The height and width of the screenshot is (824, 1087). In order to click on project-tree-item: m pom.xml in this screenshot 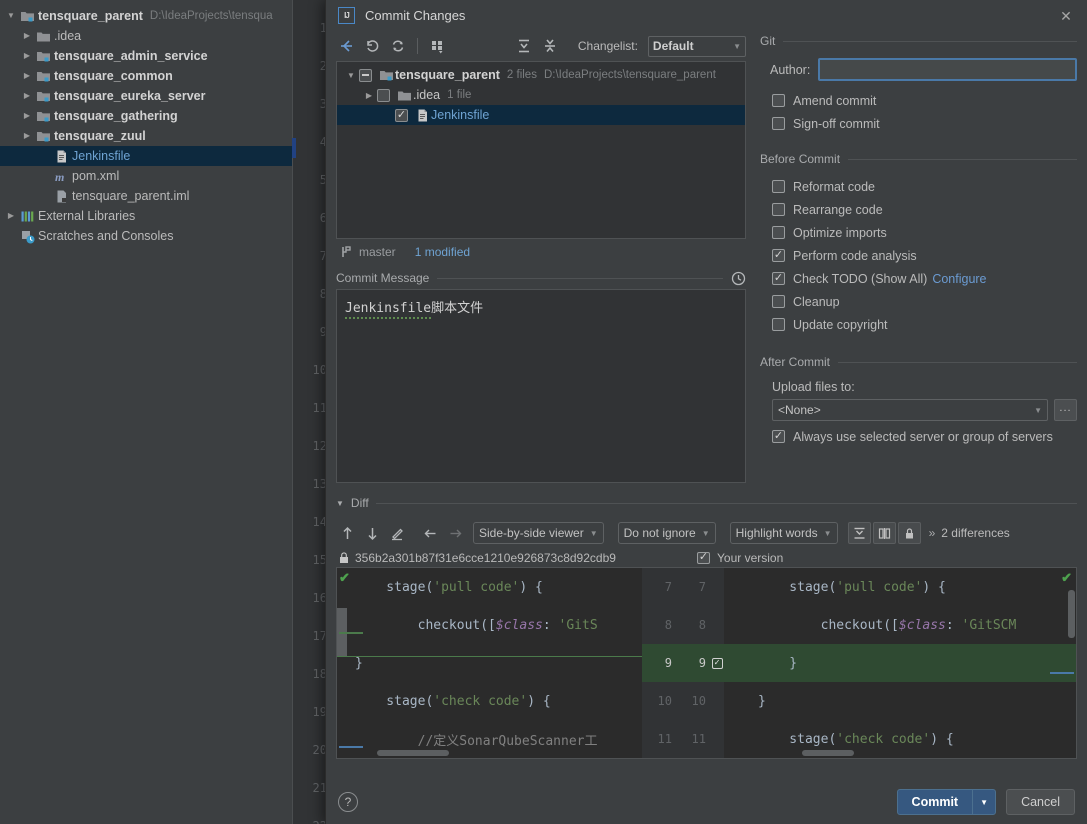, I will do `click(146, 176)`.